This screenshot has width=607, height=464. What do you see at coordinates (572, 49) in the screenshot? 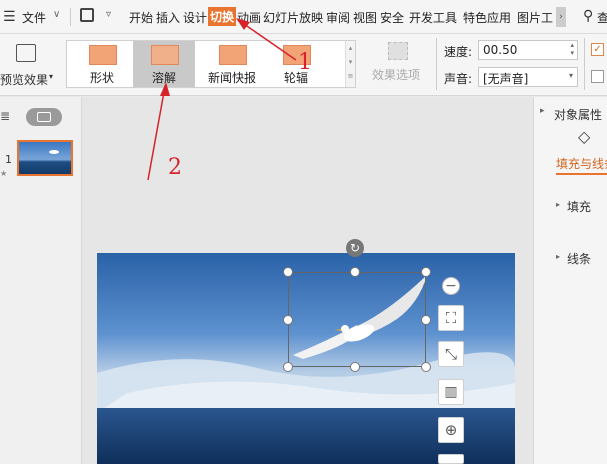
I see `stepper-icon: ▴ ▾` at bounding box center [572, 49].